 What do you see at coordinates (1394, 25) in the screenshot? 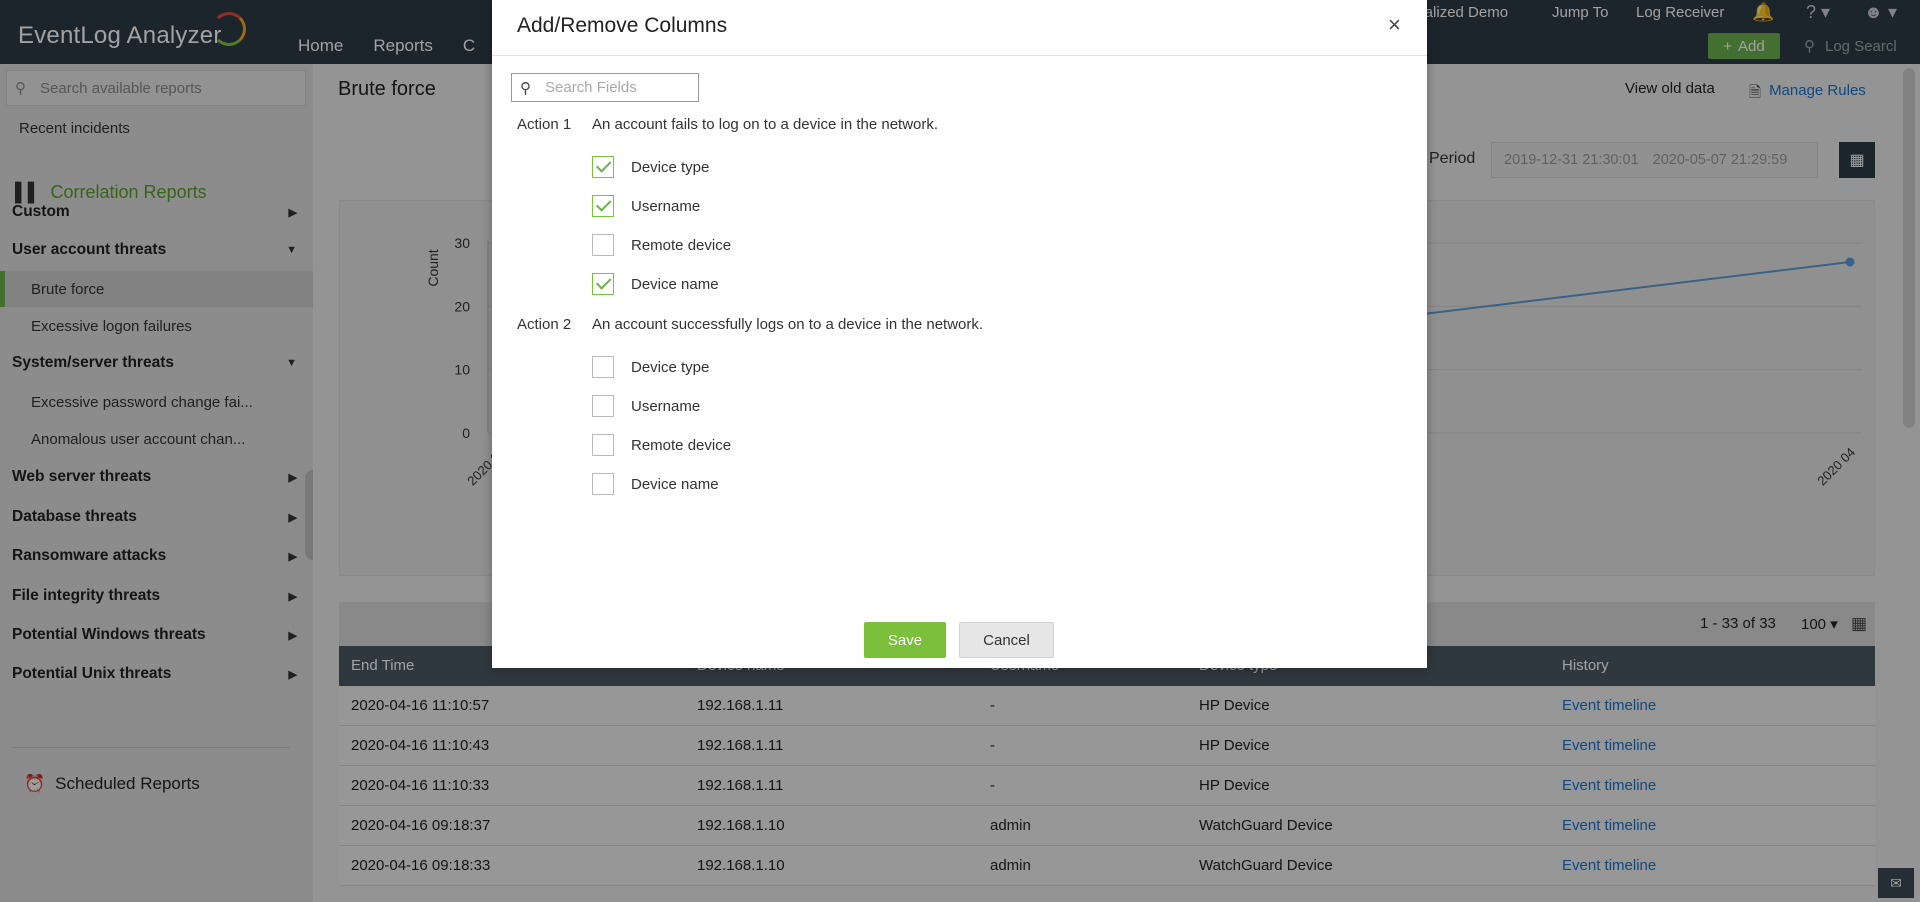
I see `close-icon: ×` at bounding box center [1394, 25].